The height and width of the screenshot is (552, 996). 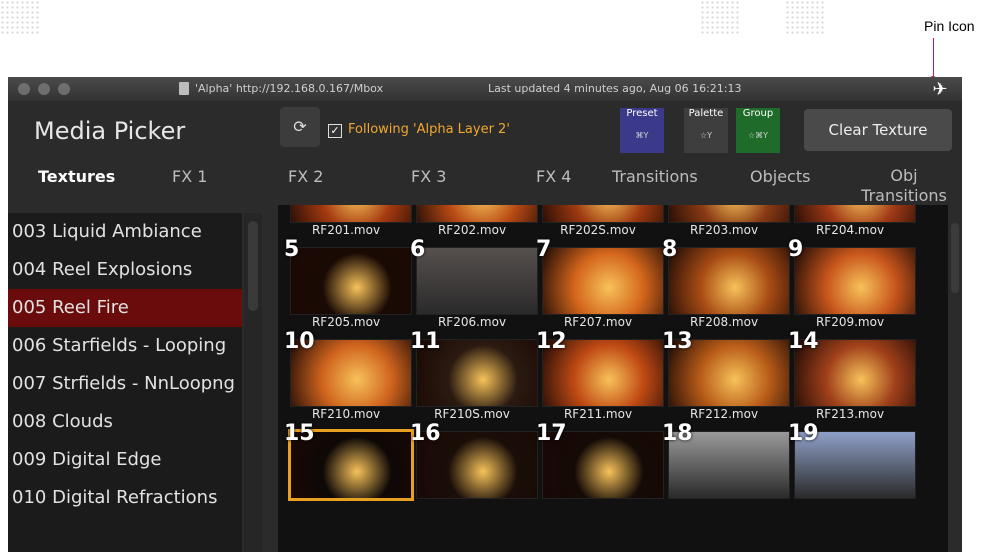 What do you see at coordinates (473, 468) in the screenshot?
I see `media-tile: 16` at bounding box center [473, 468].